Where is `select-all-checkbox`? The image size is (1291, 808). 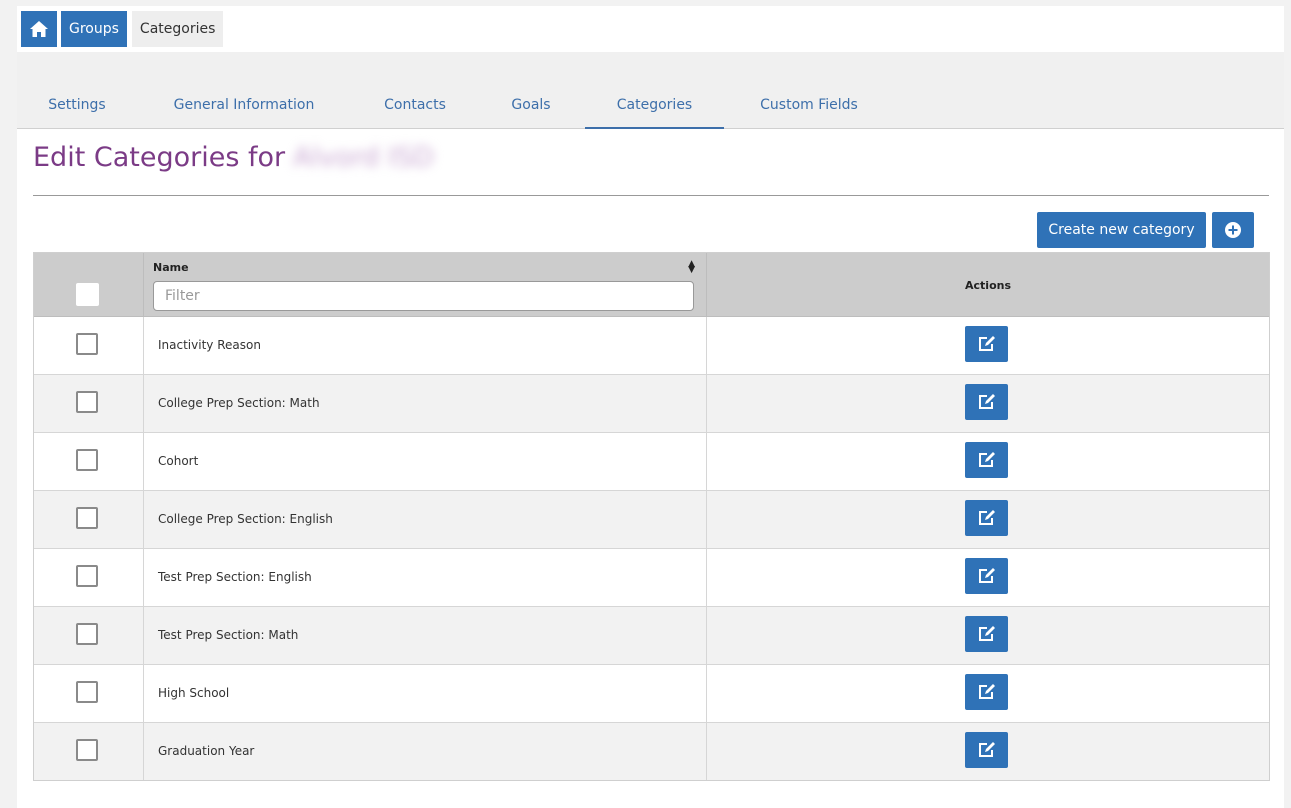
select-all-checkbox is located at coordinates (87, 294).